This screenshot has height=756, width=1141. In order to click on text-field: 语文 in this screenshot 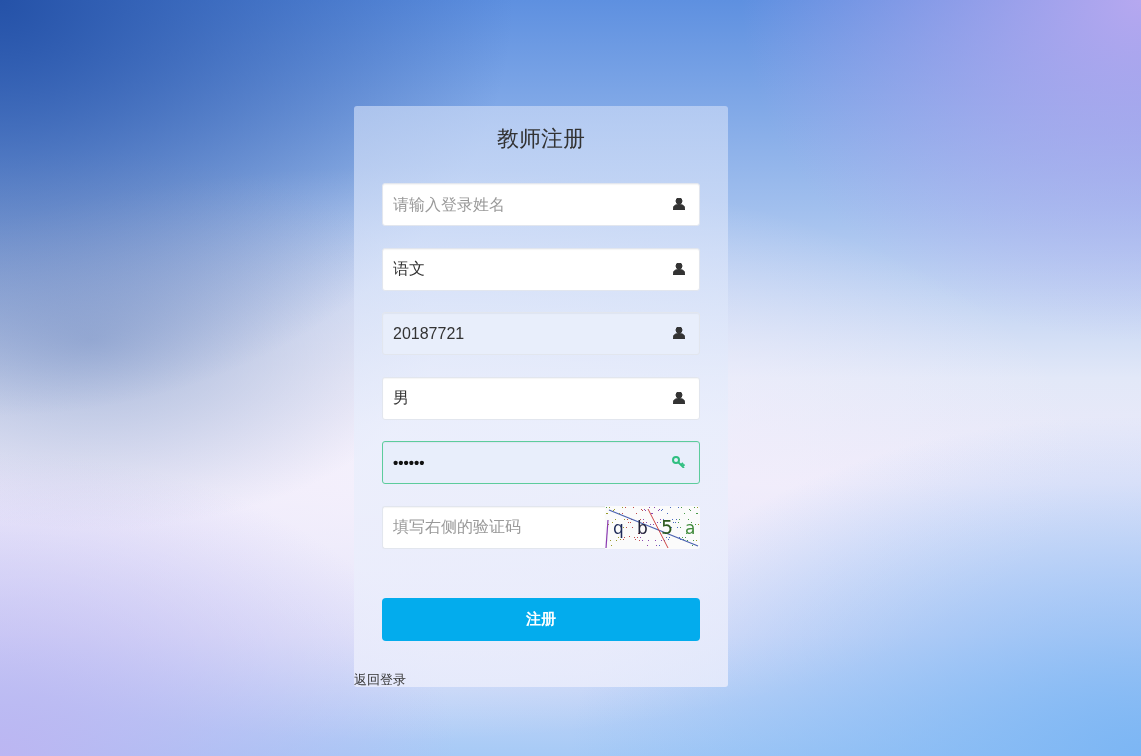, I will do `click(541, 269)`.